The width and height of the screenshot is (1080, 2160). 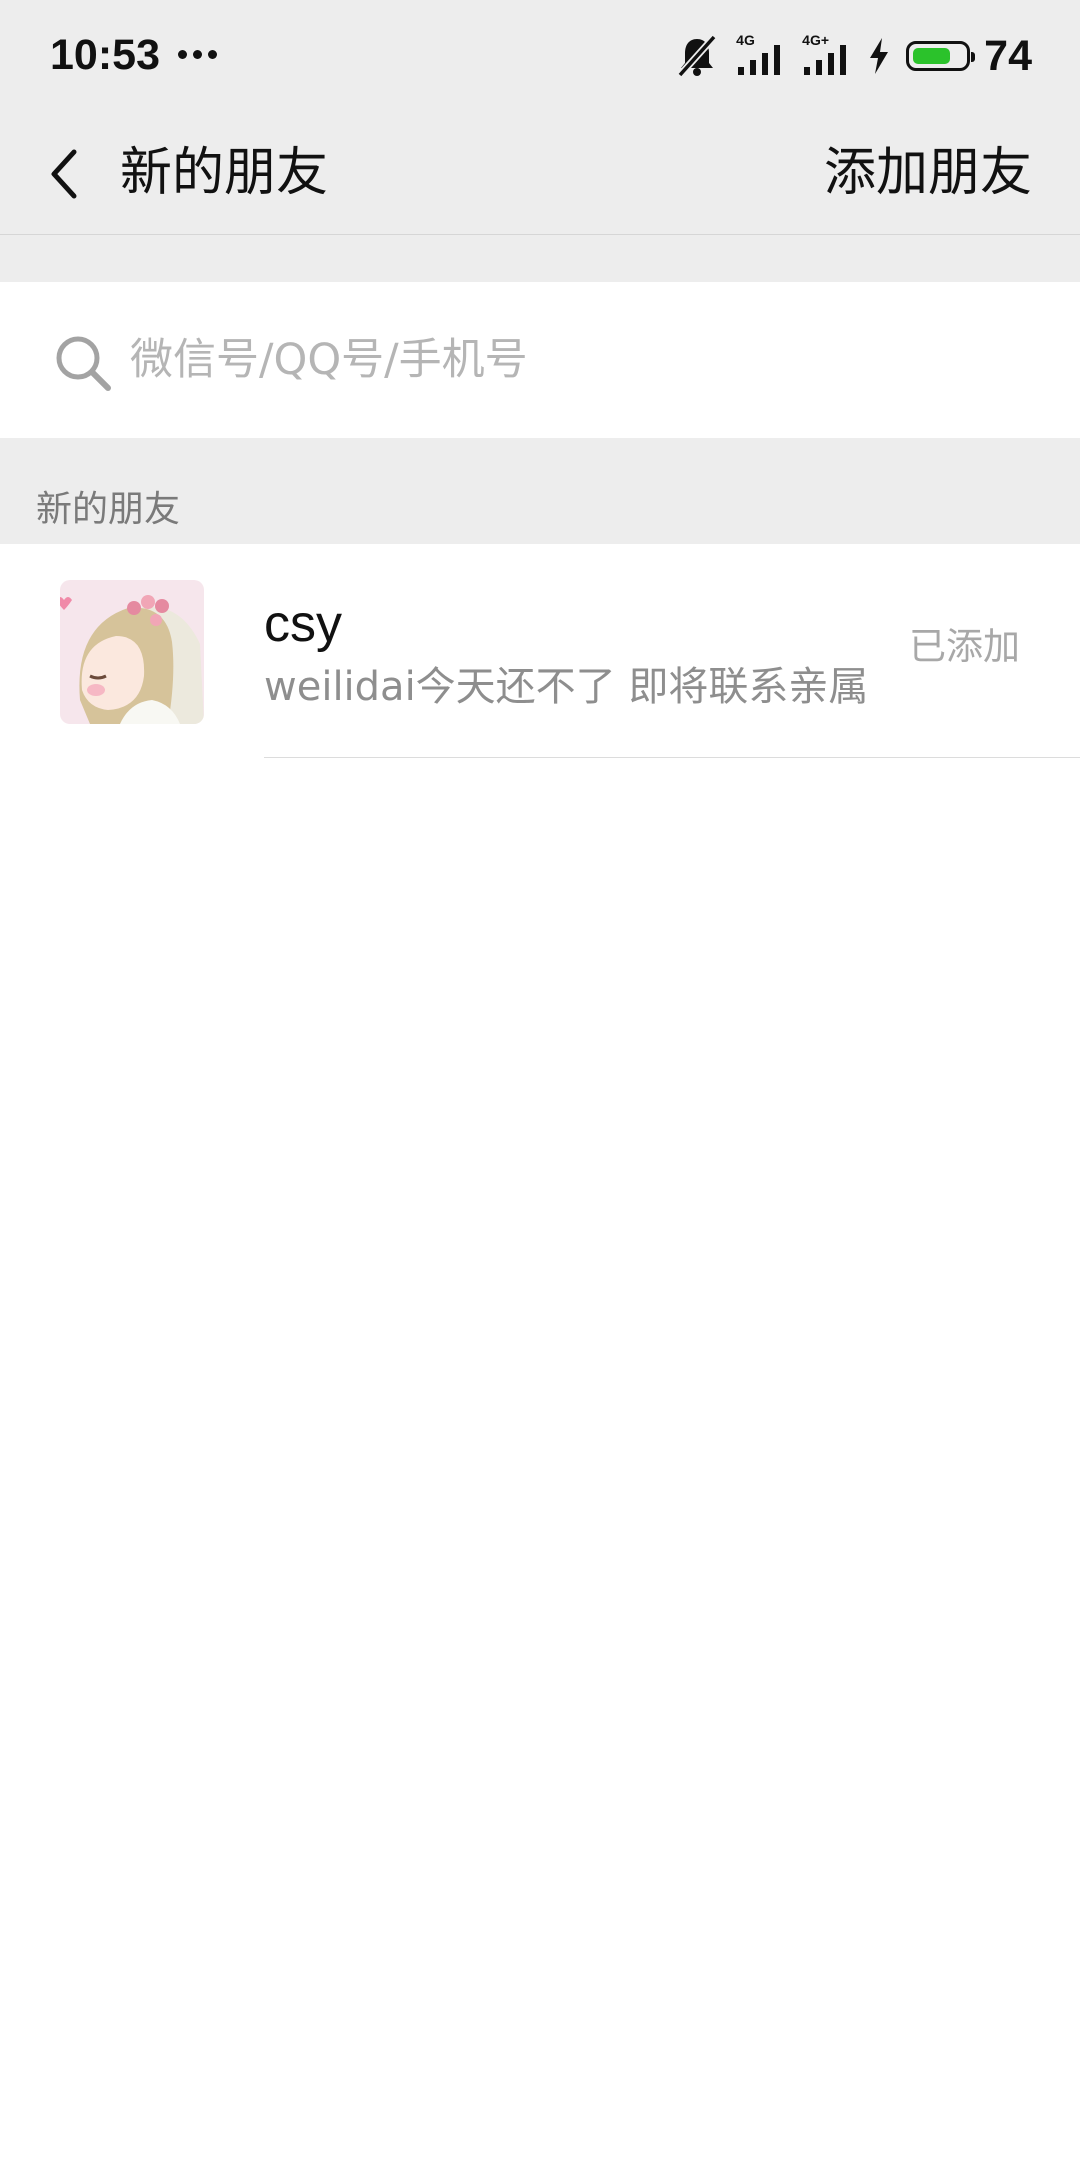 I want to click on friend-request-item: csy weilidai今天还不了 即将联系亲属 已添加, so click(x=540, y=651).